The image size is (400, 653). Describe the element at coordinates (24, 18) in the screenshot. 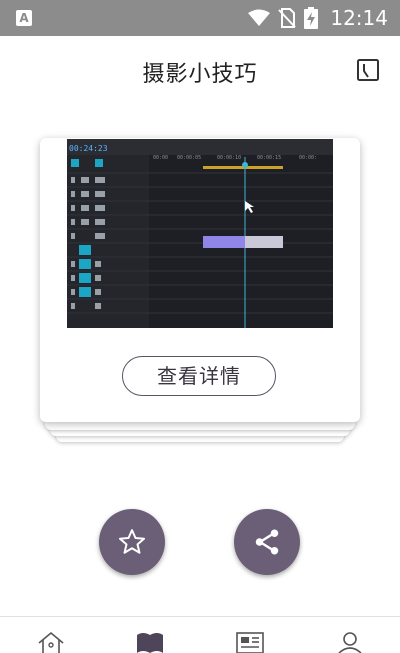

I see `app-notification-icon: A` at that location.